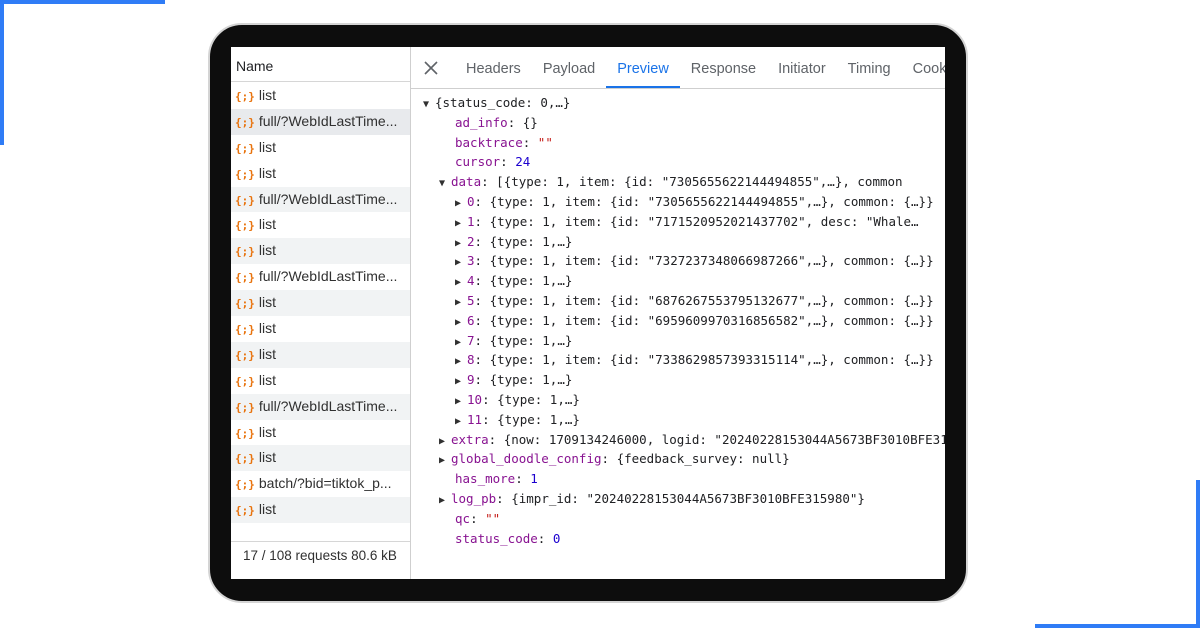 This screenshot has width=1200, height=628. I want to click on tree-row-cursor: cursor: 24, so click(493, 162).